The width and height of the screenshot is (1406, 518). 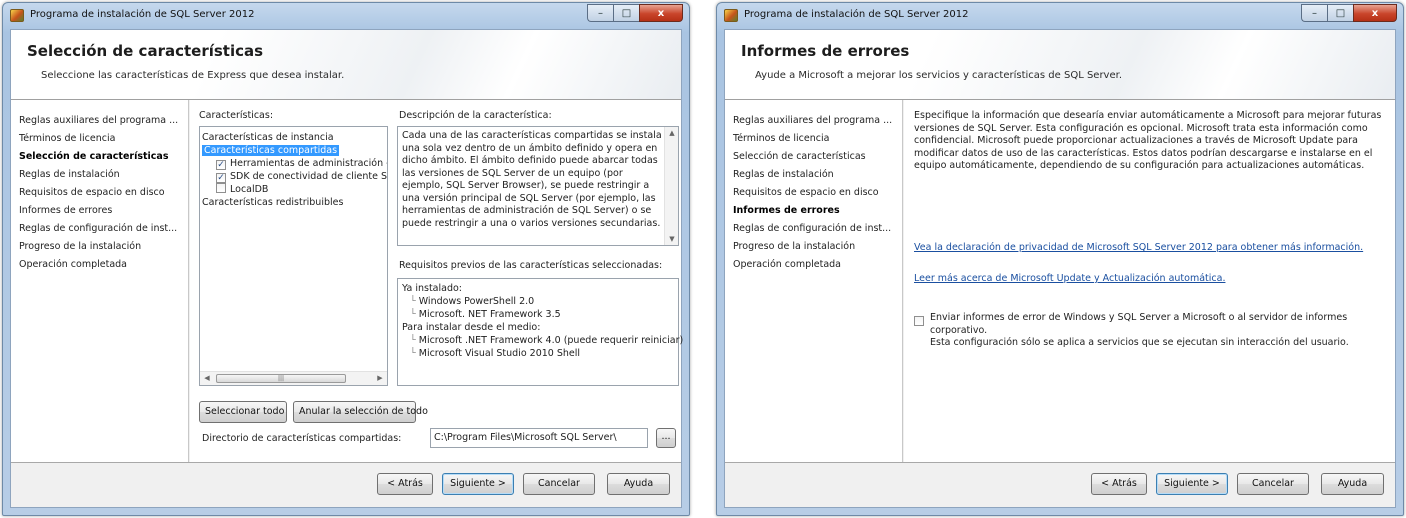 I want to click on feature-item-label: LocalDB, so click(x=249, y=189).